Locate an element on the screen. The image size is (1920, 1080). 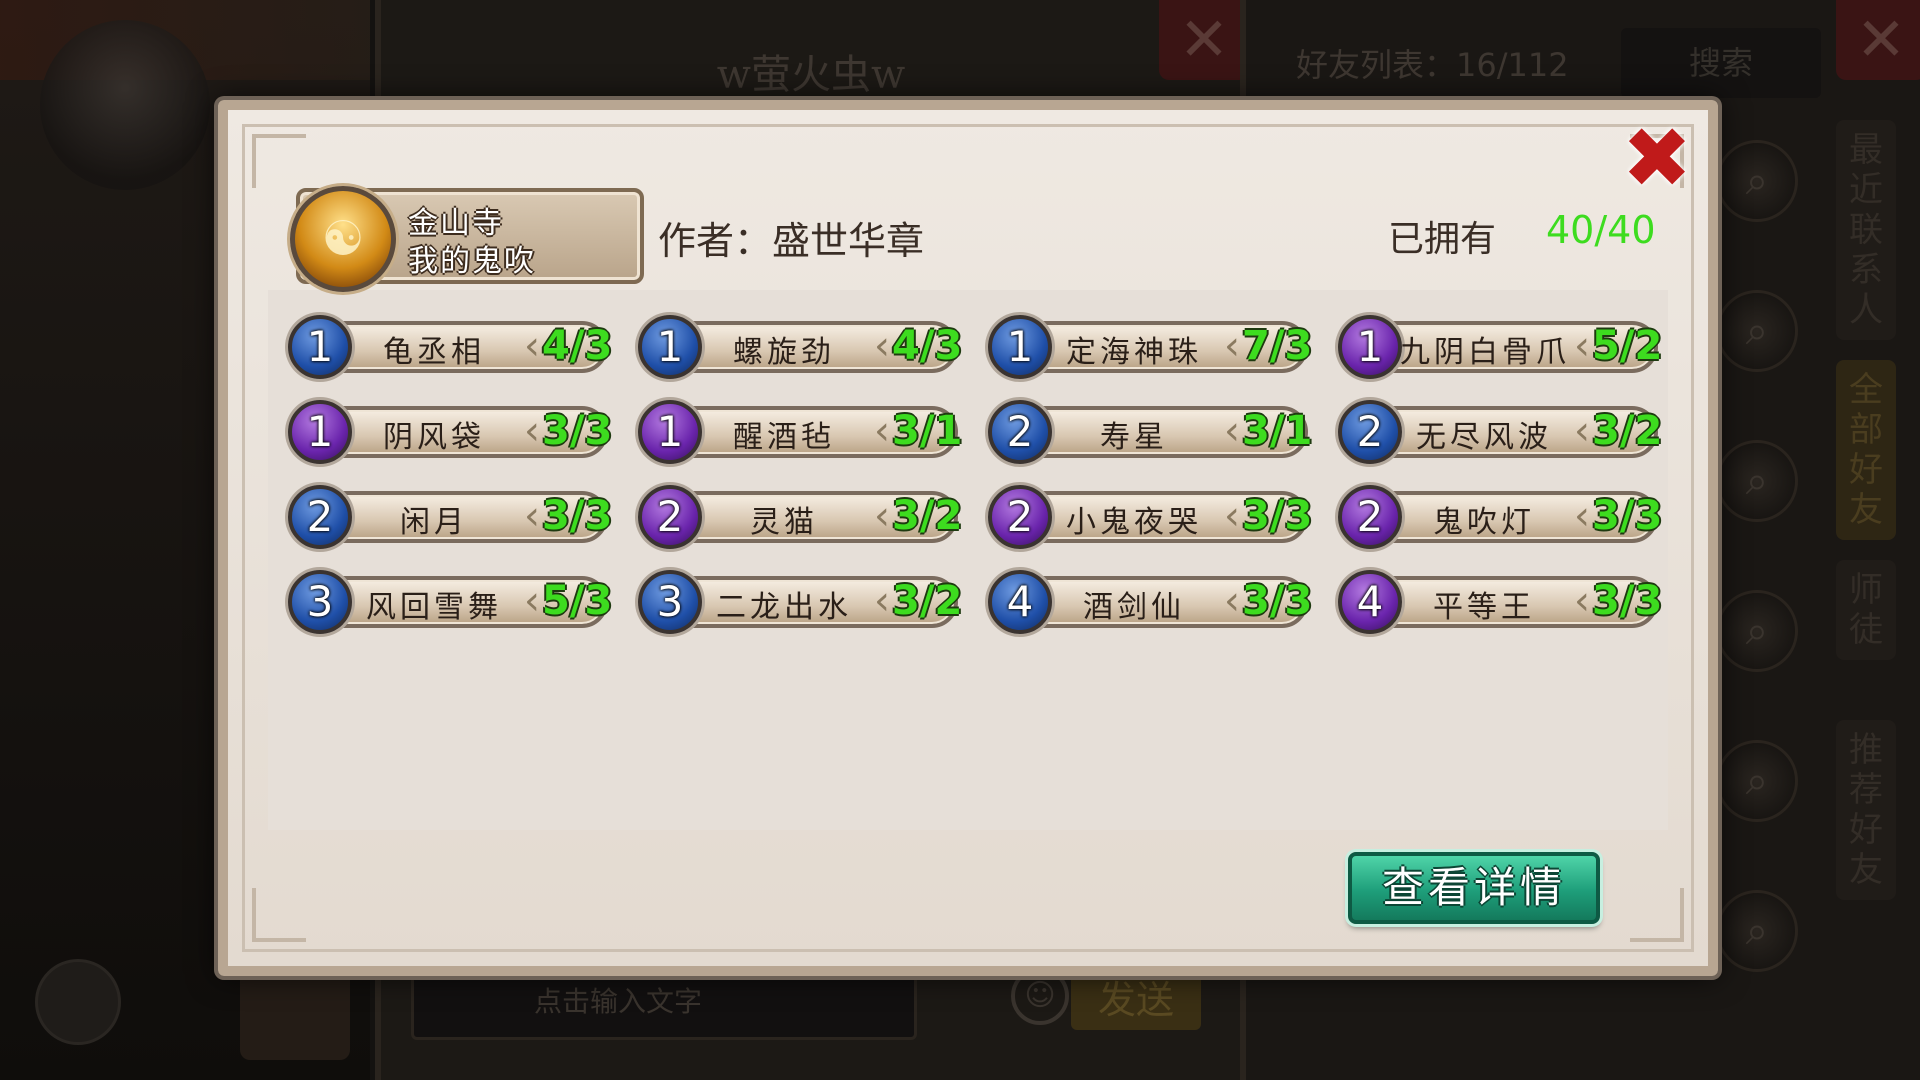
skill-card: 3 二龙出水 3/2 is located at coordinates (800, 602).